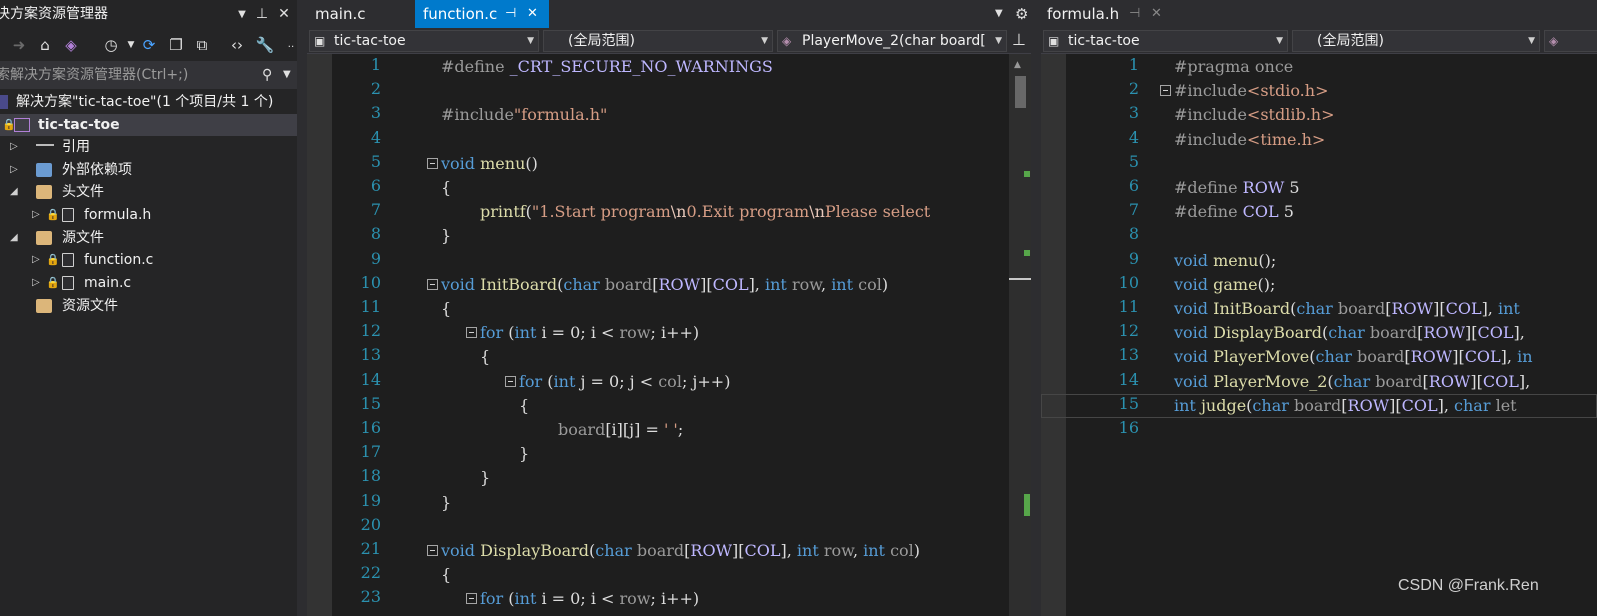 The image size is (1597, 616). What do you see at coordinates (1319, 115) in the screenshot?
I see `code-line: #include<stdlib.h>` at bounding box center [1319, 115].